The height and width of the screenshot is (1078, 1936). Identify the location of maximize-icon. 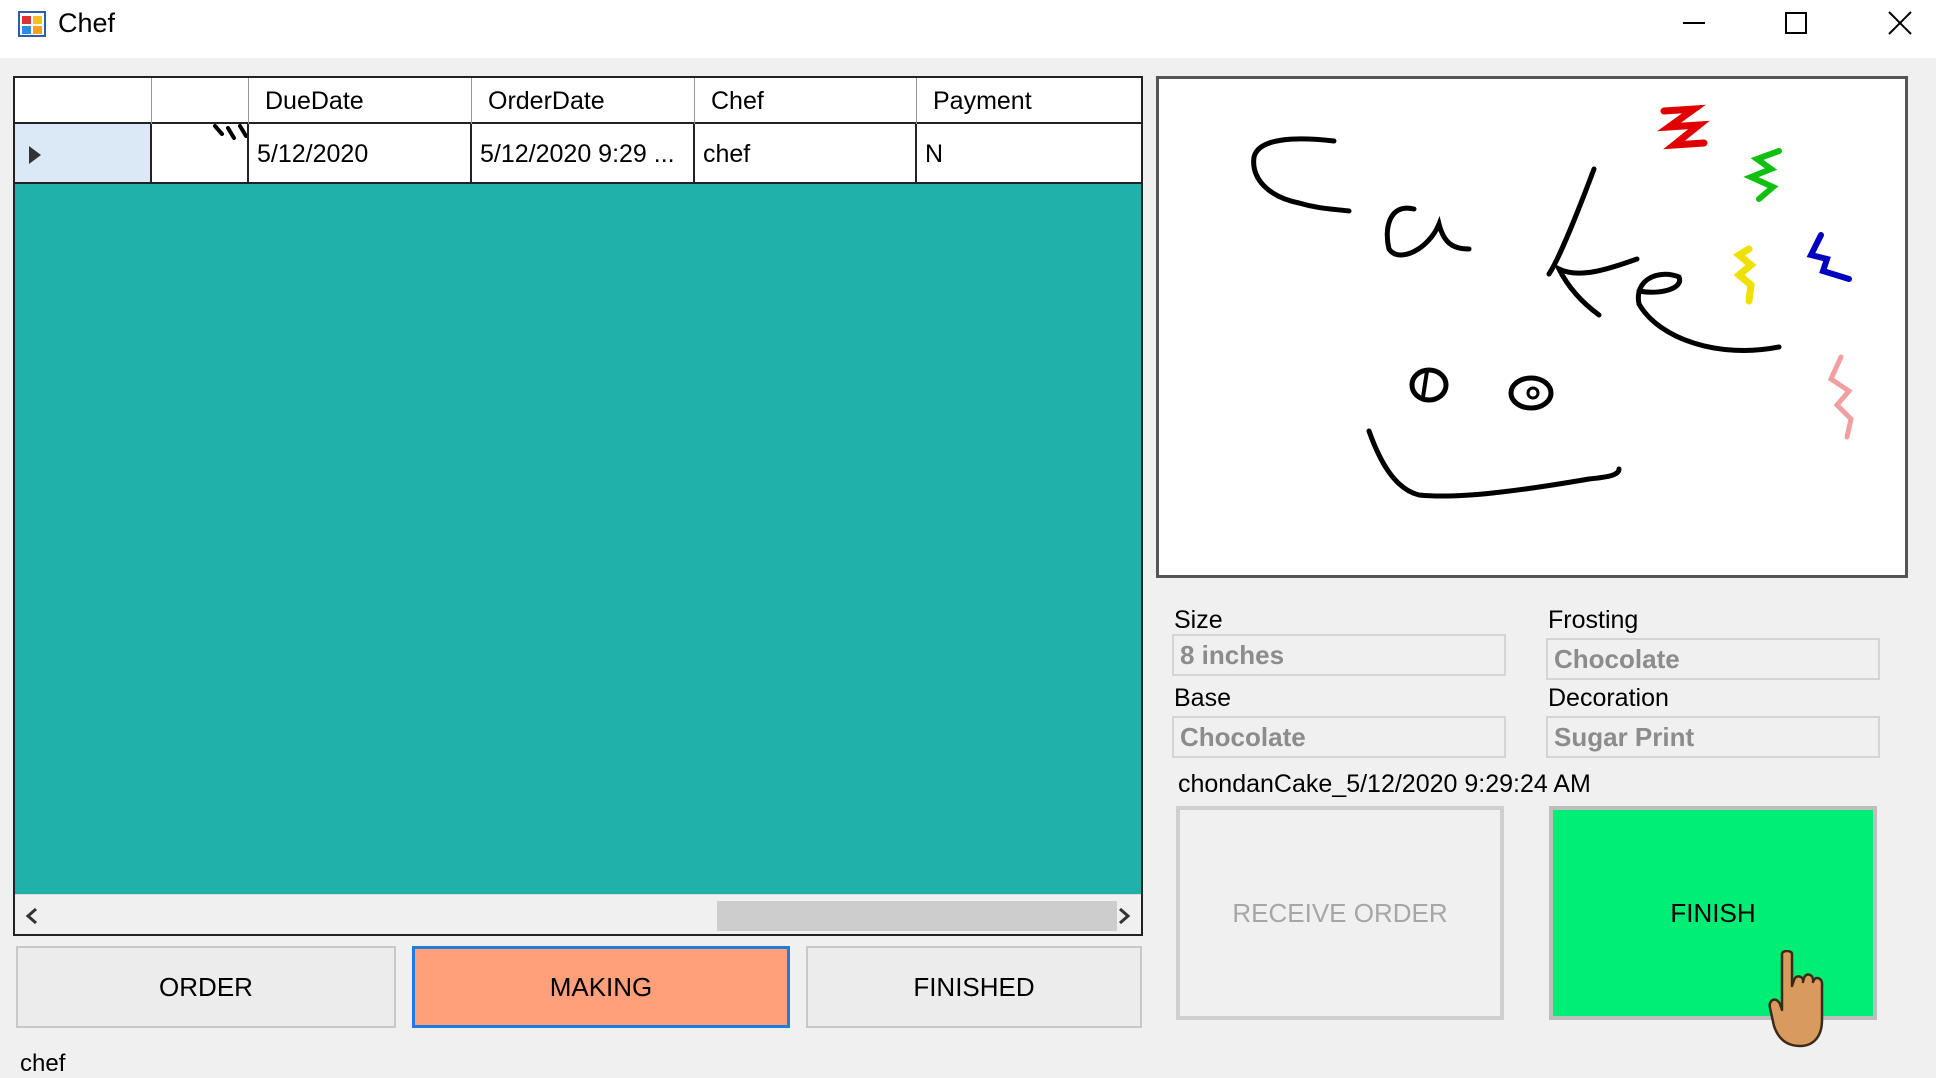
(1796, 23).